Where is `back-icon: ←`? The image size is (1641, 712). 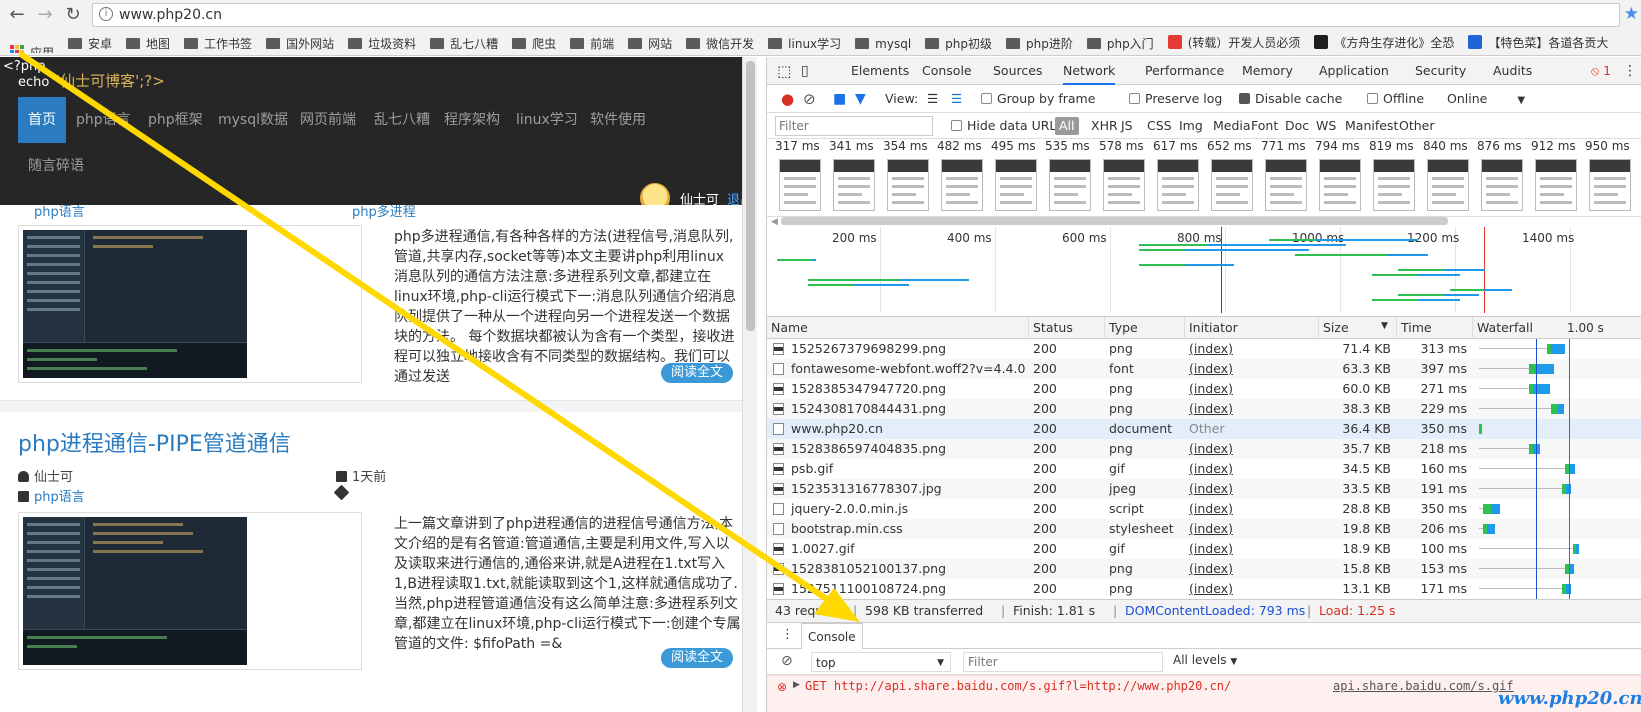
back-icon: ← is located at coordinates (17, 15).